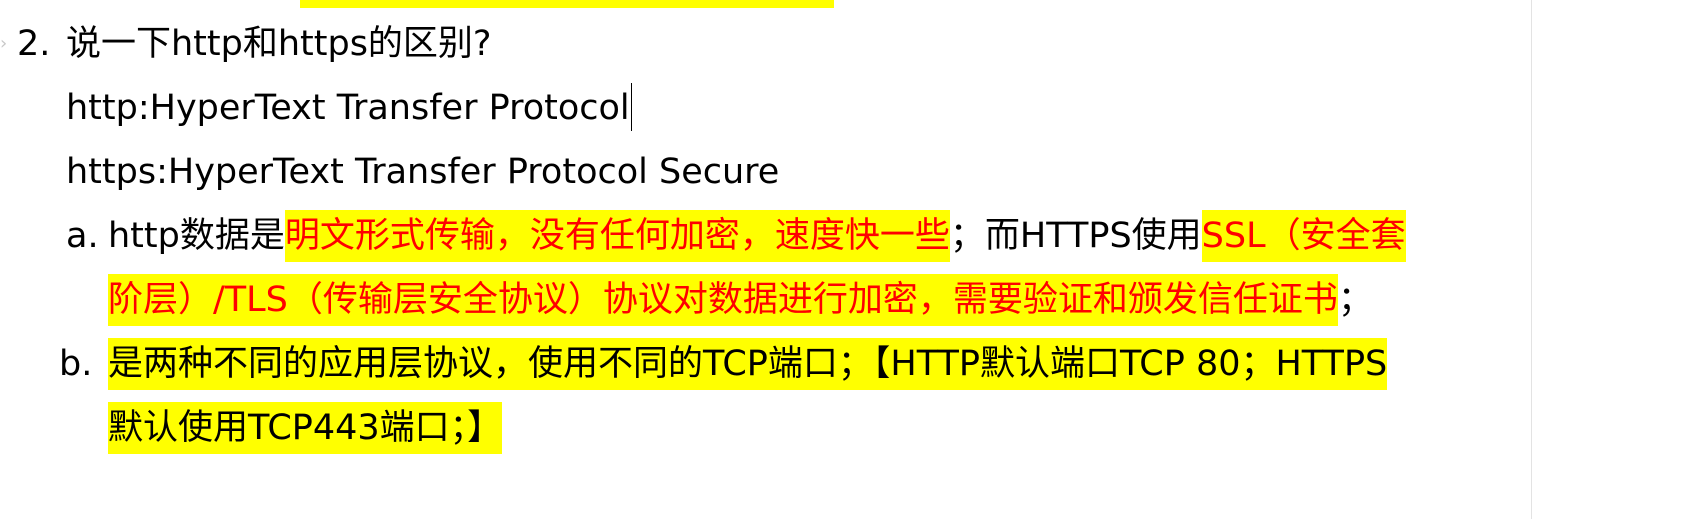  Describe the element at coordinates (422, 172) in the screenshot. I see `https-definition: https:HyperText Transfer Protocol Secure` at that location.